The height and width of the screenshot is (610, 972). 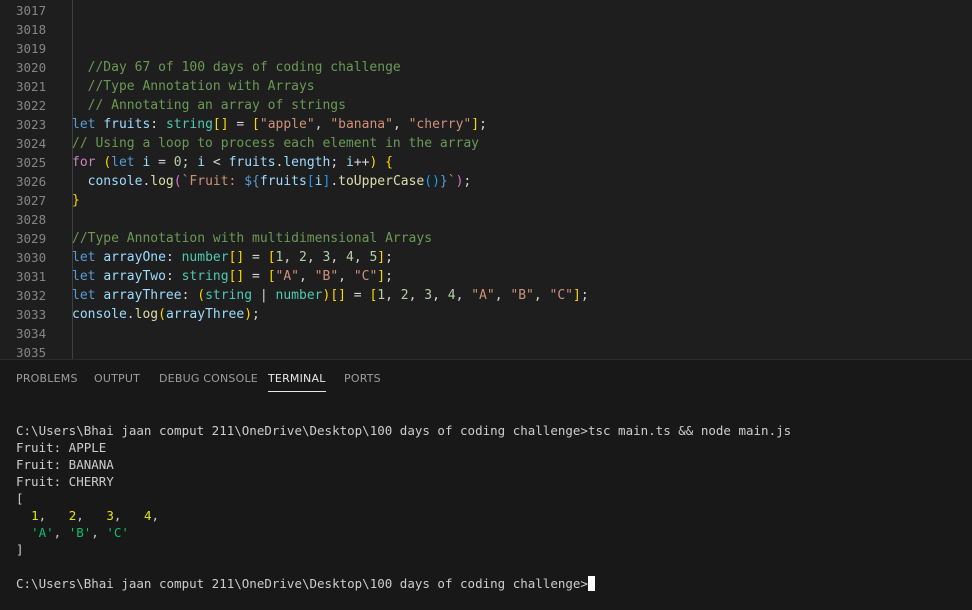 What do you see at coordinates (486, 333) in the screenshot?
I see `code-line: 3034` at bounding box center [486, 333].